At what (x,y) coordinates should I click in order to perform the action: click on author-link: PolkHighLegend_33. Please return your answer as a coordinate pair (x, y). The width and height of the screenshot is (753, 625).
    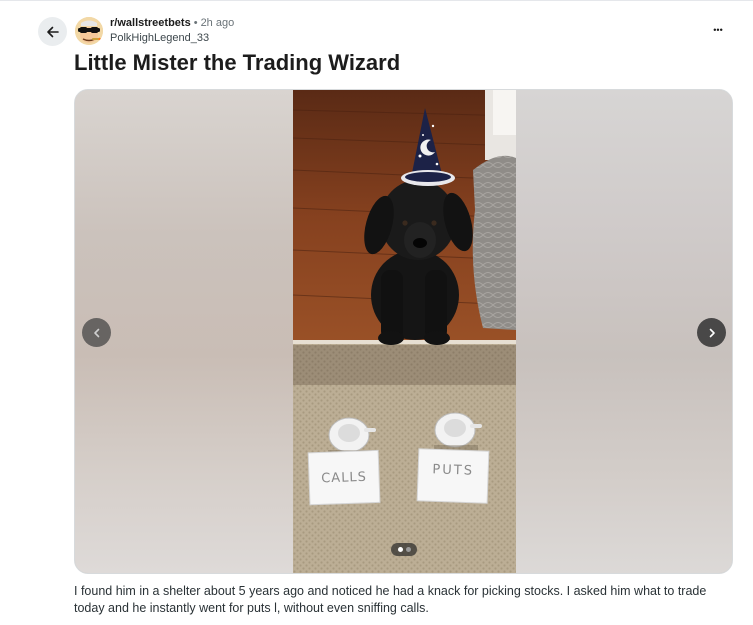
    Looking at the image, I should click on (172, 38).